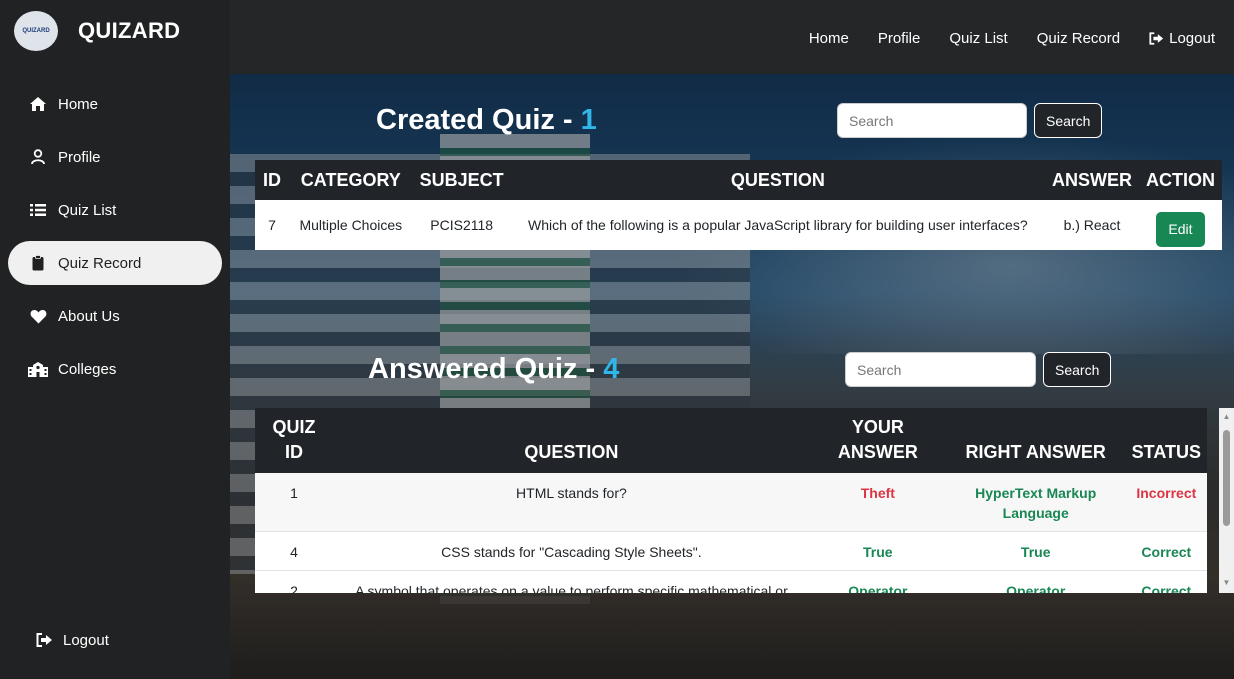 The height and width of the screenshot is (679, 1234). Describe the element at coordinates (115, 157) in the screenshot. I see `sidebar-item-profile: Profile` at that location.